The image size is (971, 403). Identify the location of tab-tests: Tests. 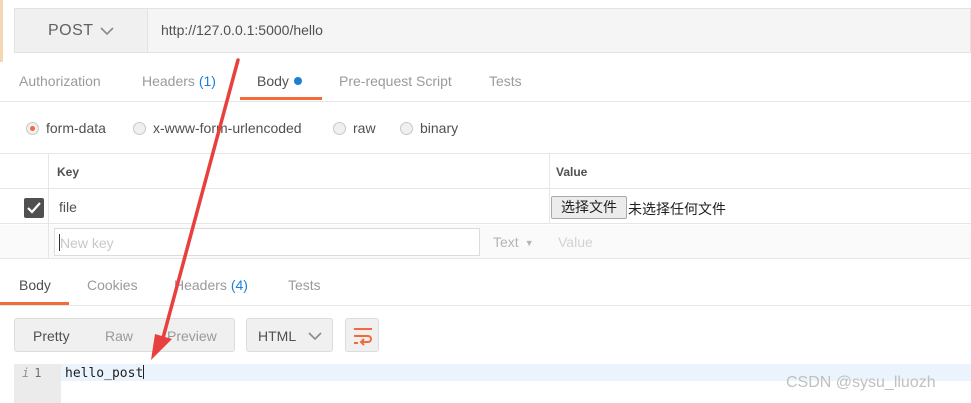
(505, 81).